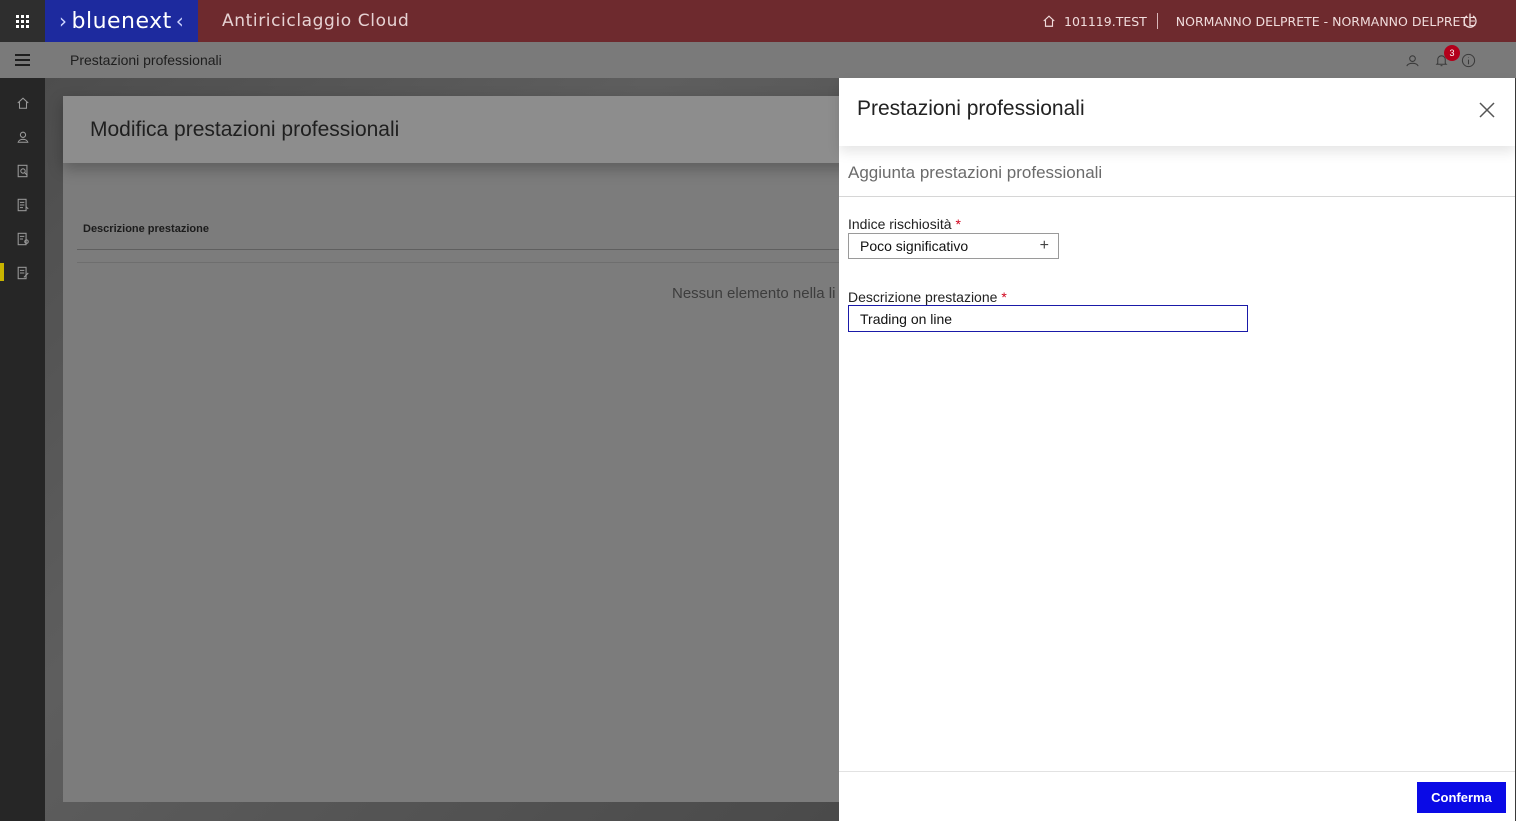  I want to click on panel-title: Prestazioni professionali, so click(971, 108).